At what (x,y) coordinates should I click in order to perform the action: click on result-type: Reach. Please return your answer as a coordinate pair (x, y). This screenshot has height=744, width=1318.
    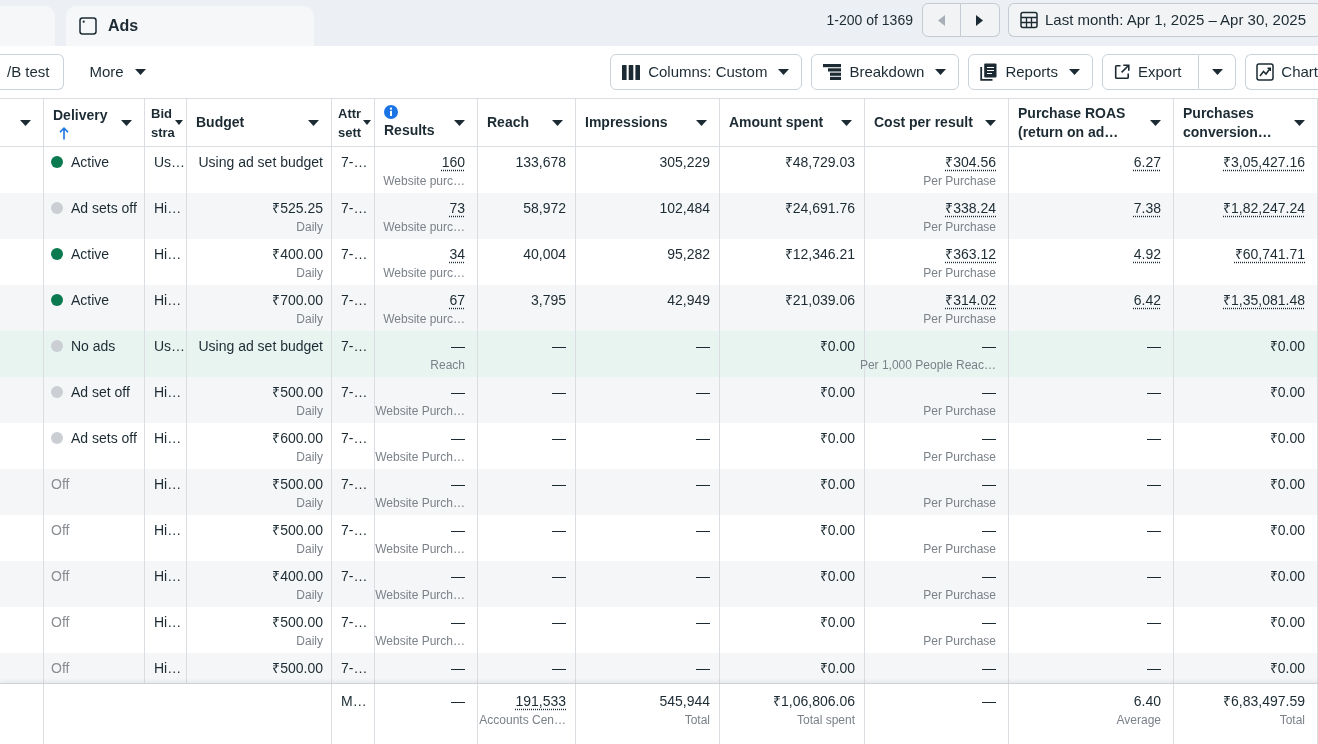
    Looking at the image, I should click on (447, 365).